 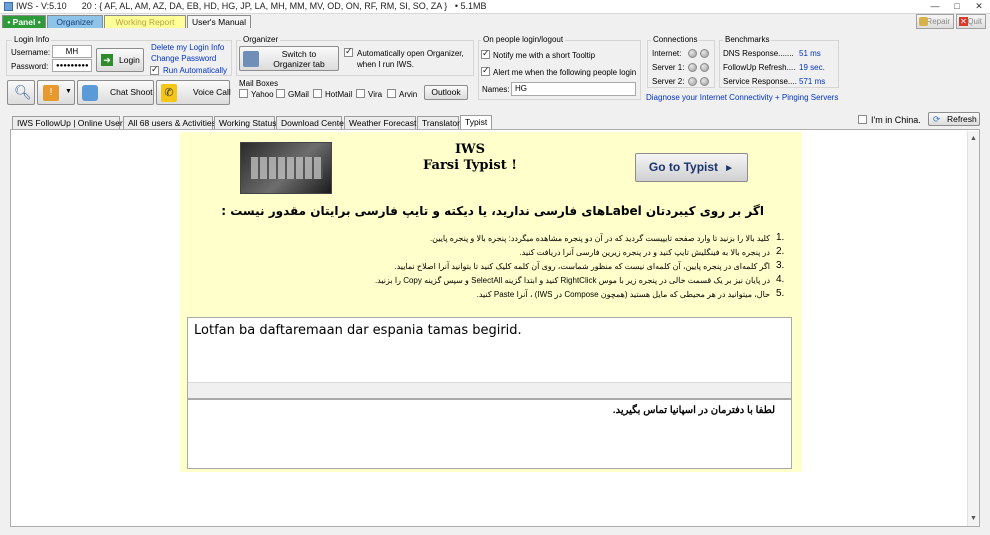 I want to click on alert-icon: !, so click(x=51, y=93).